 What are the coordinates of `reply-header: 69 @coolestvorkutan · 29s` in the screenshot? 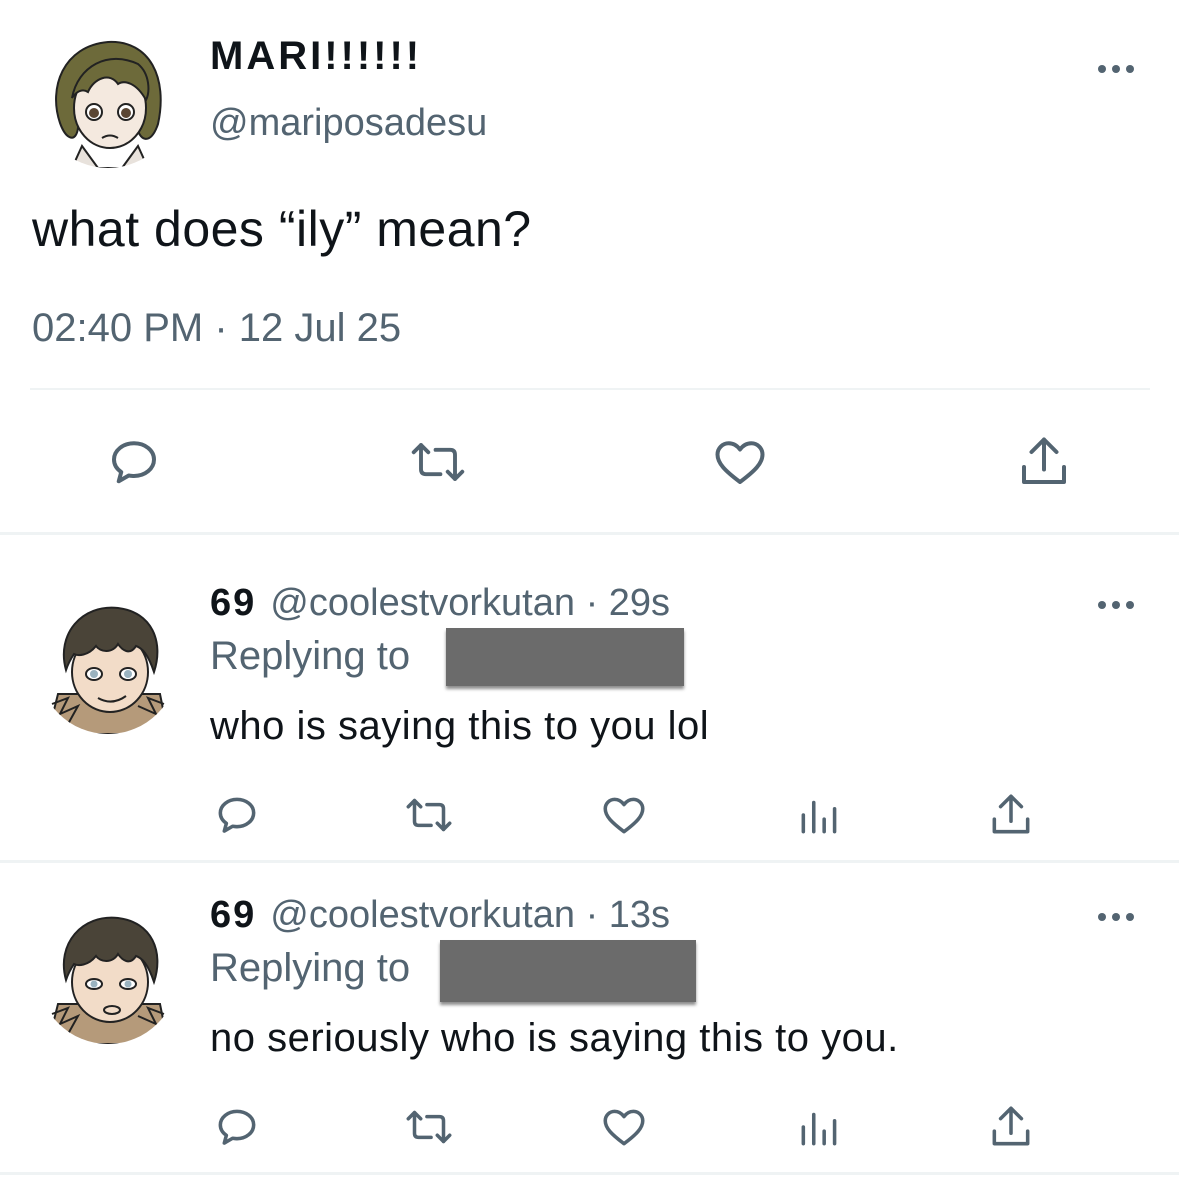 It's located at (440, 603).